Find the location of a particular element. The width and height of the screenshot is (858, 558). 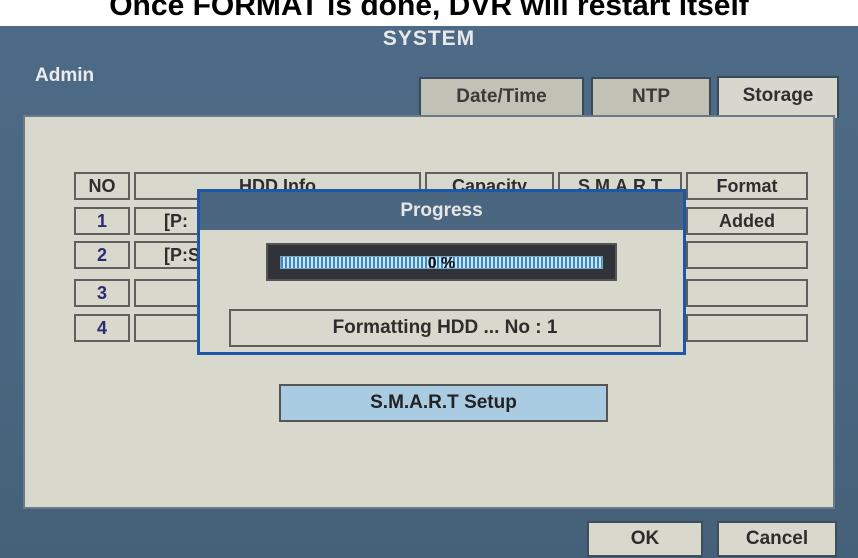

progress-percent: 0 % is located at coordinates (441, 263).